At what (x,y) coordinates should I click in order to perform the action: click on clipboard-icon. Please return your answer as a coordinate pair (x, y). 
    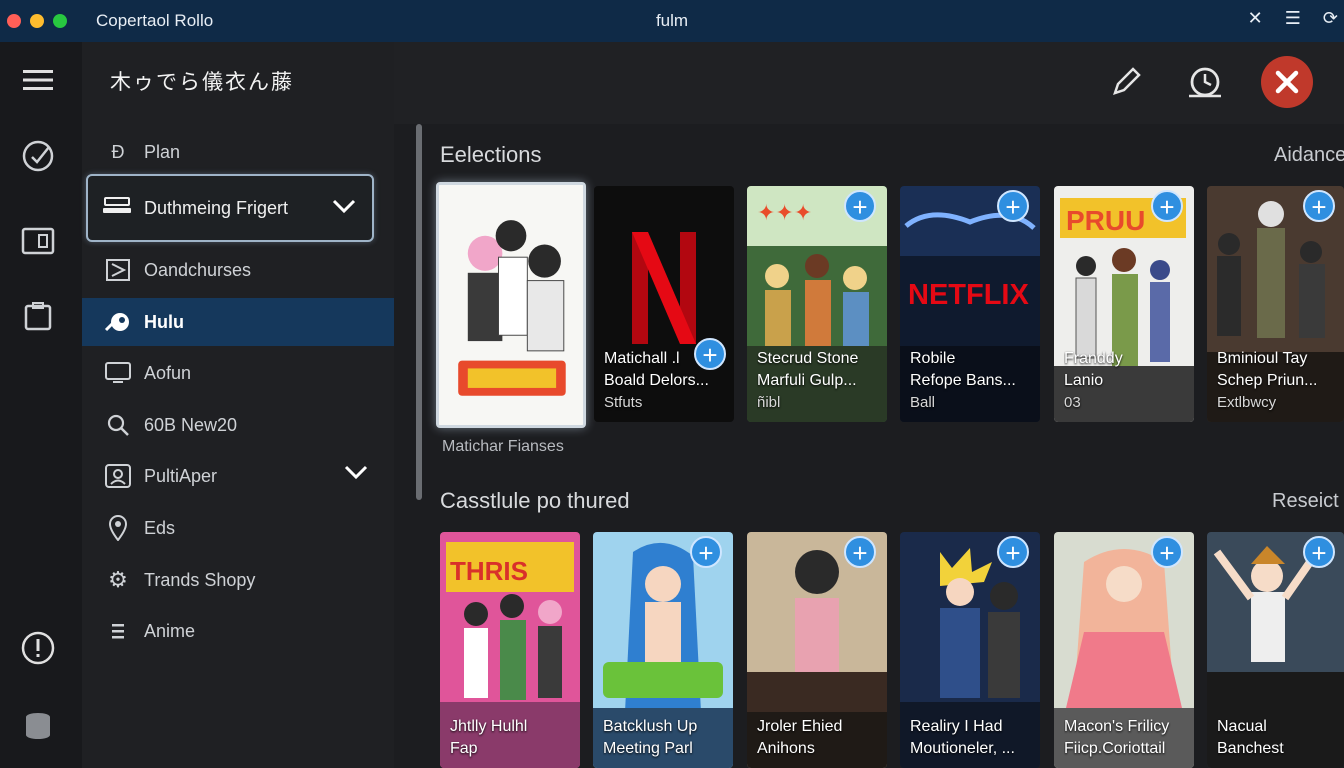
    Looking at the image, I should click on (38, 316).